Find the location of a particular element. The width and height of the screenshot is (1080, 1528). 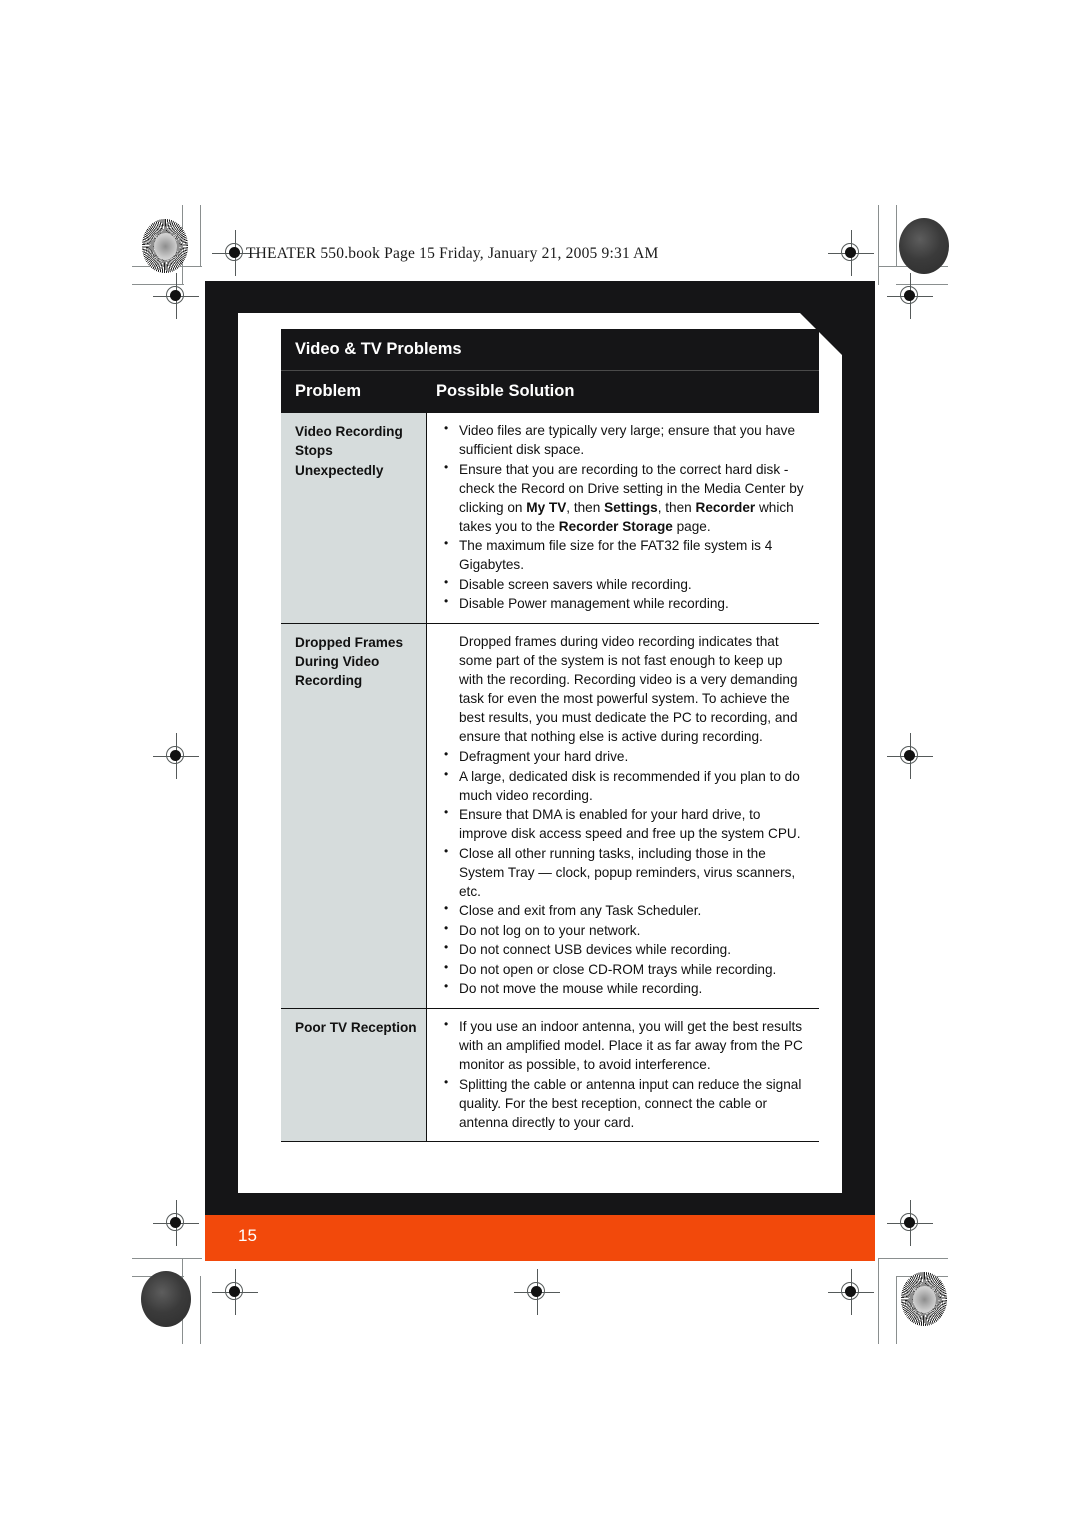

solution-bullet-item: Disable screen savers while recording. is located at coordinates (625, 584).